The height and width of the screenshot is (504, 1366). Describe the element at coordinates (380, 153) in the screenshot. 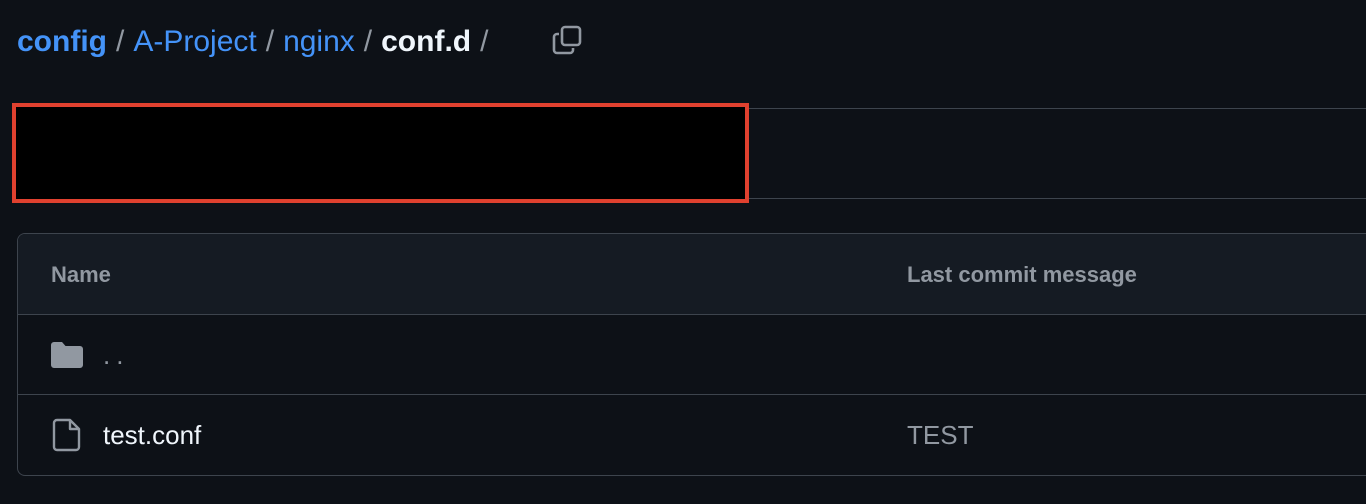

I see `redacted-region` at that location.